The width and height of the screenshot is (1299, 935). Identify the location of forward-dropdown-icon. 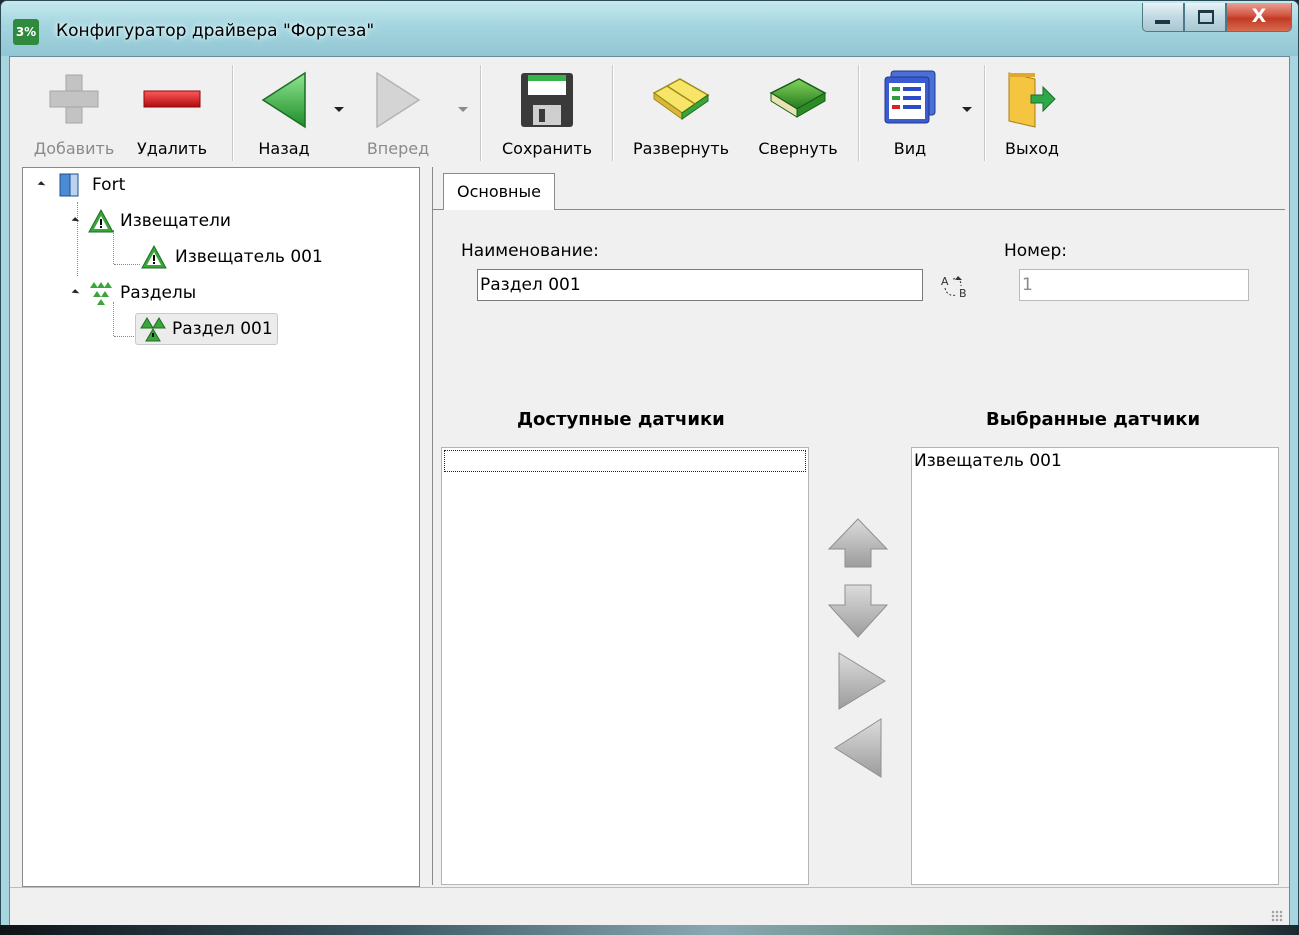
(463, 109).